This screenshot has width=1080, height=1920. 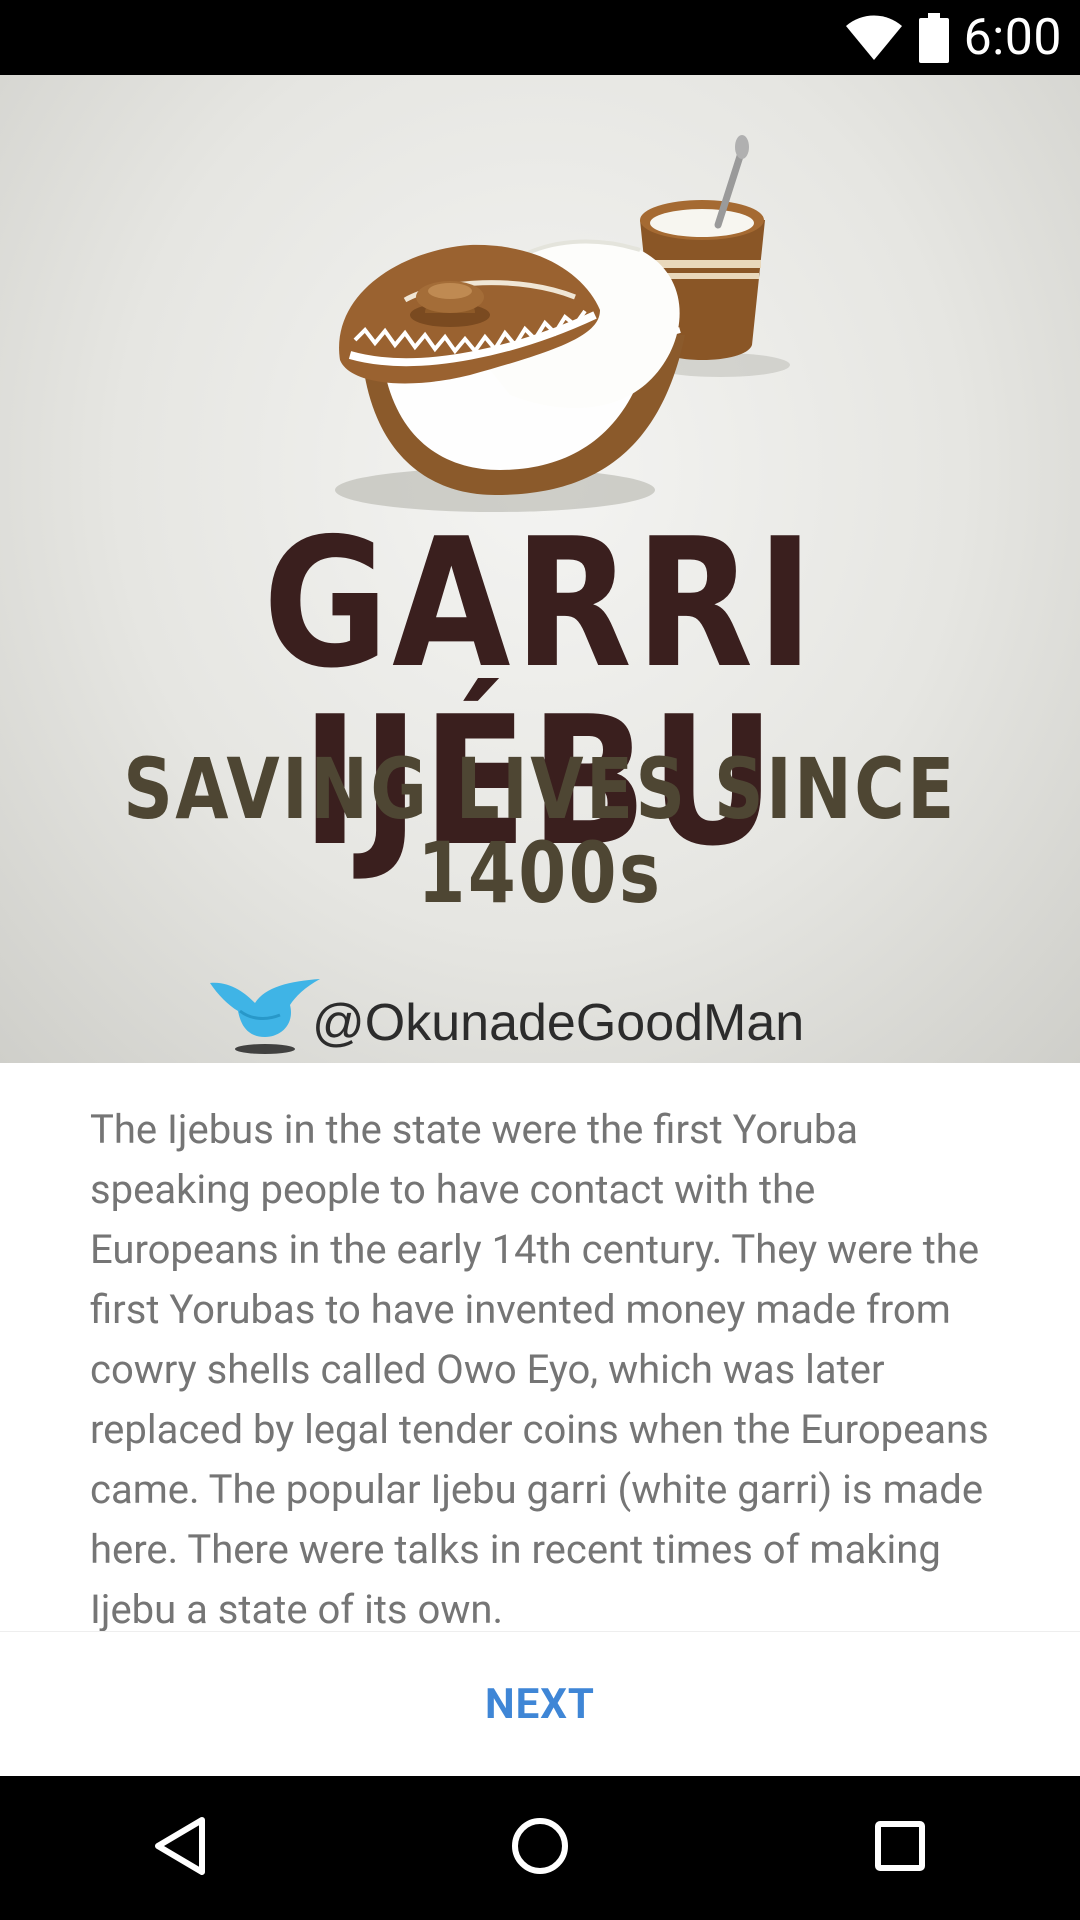 I want to click on home-icon, so click(x=540, y=1848).